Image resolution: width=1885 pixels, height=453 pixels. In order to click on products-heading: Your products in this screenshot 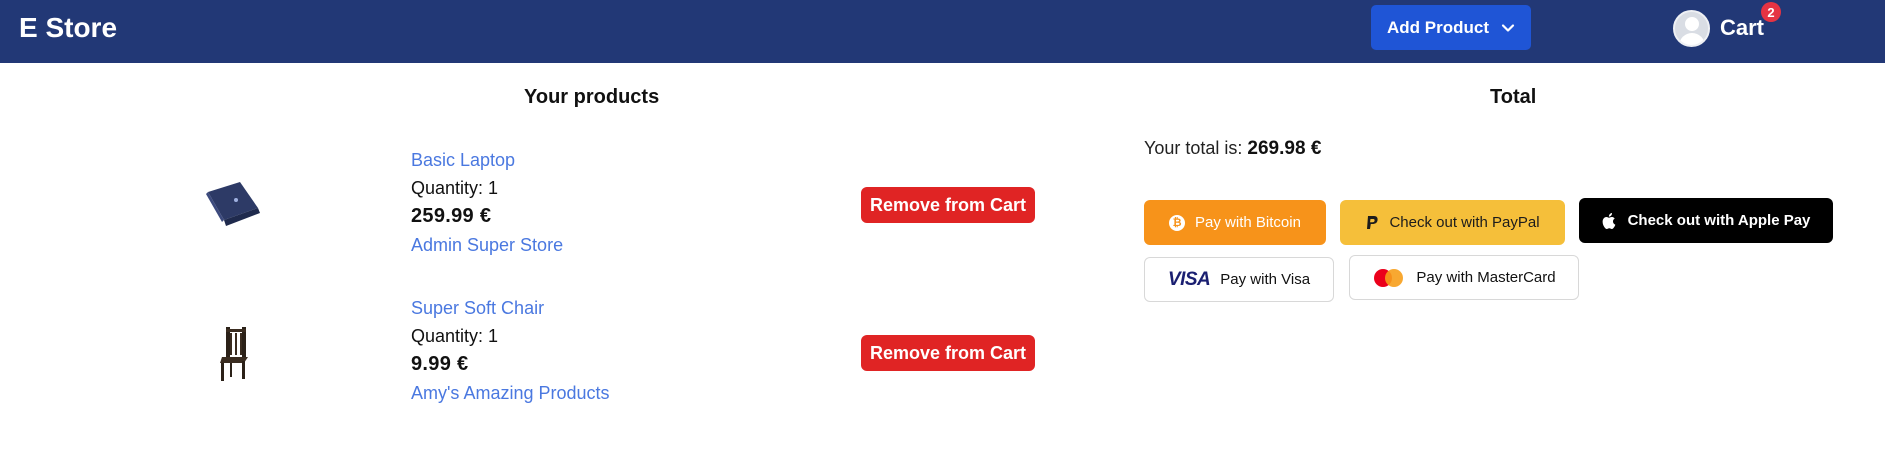, I will do `click(592, 97)`.